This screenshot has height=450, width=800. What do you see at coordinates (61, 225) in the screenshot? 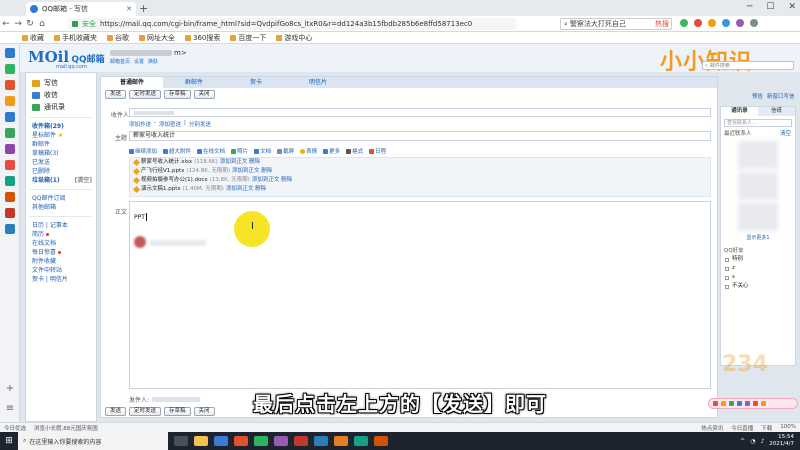
I see `app-calendar-notes: 日历 | 记事本` at bounding box center [61, 225].